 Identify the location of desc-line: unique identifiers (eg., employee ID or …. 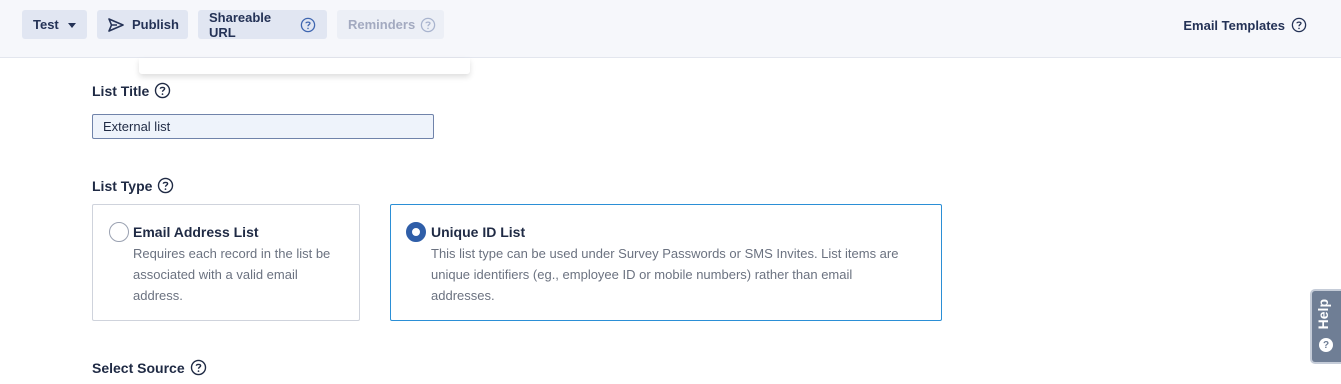
(642, 274).